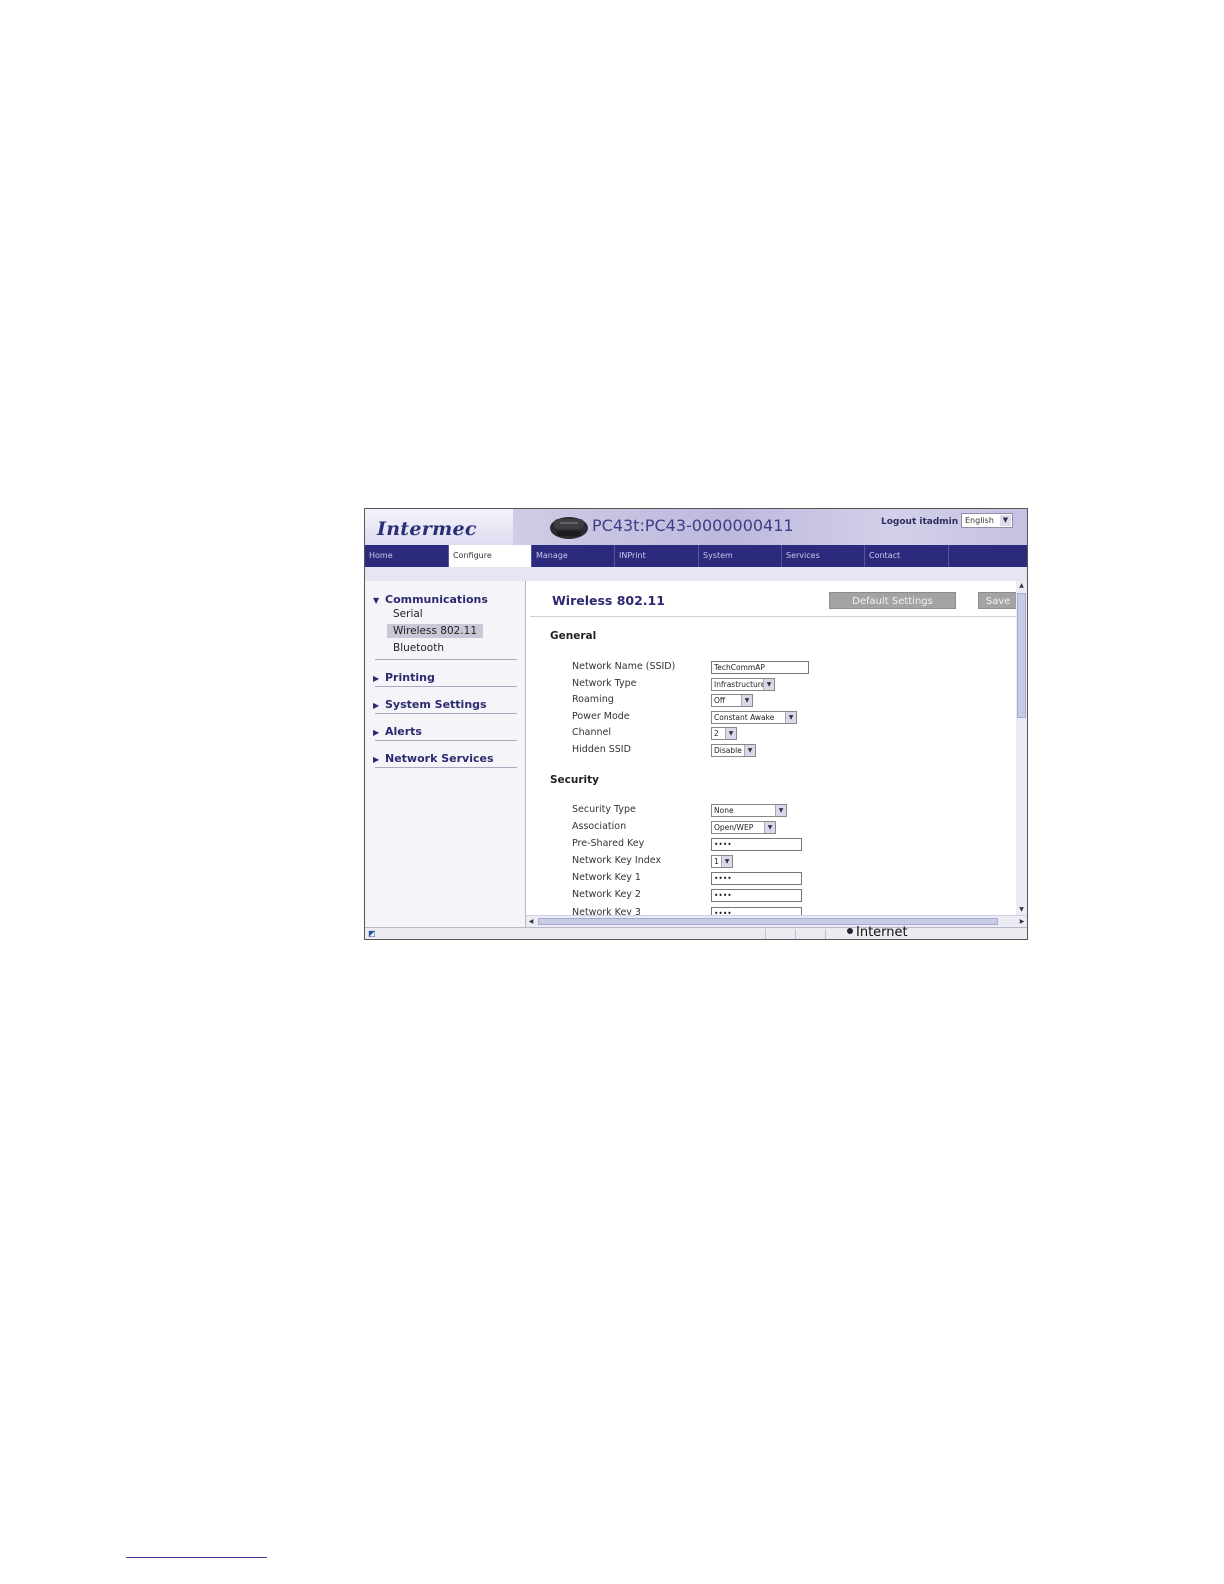 This screenshot has height=1584, width=1224. I want to click on sidebar-section-system-settings: ▶ System Settings, so click(430, 704).